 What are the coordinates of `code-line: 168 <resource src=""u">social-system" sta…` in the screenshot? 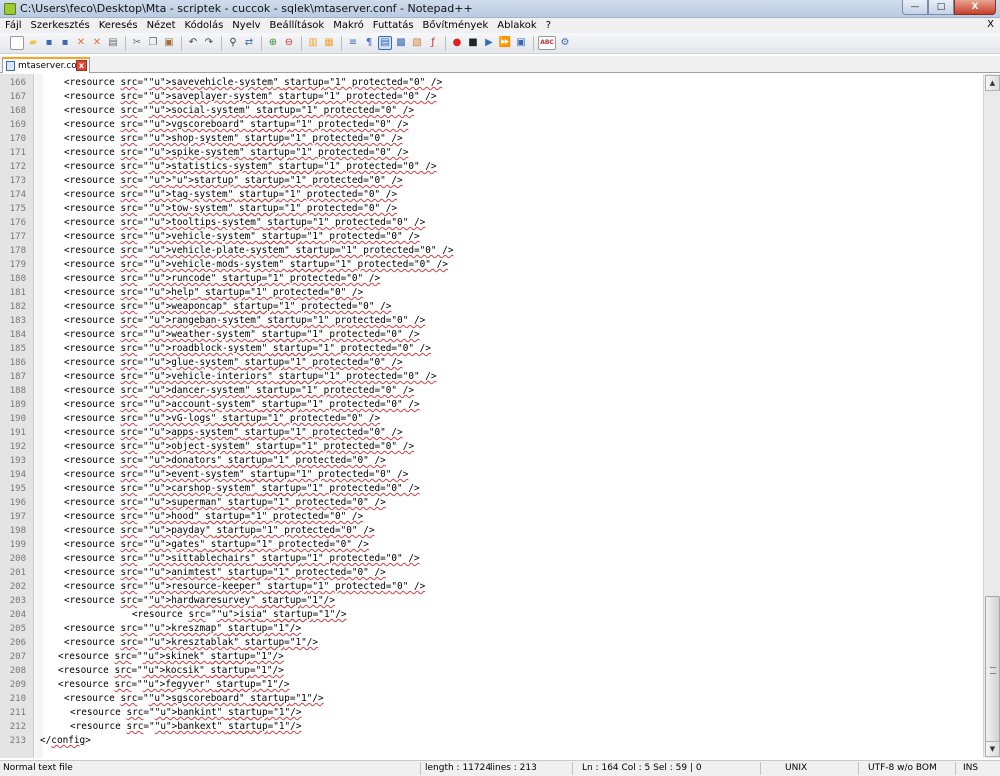 It's located at (491, 111).